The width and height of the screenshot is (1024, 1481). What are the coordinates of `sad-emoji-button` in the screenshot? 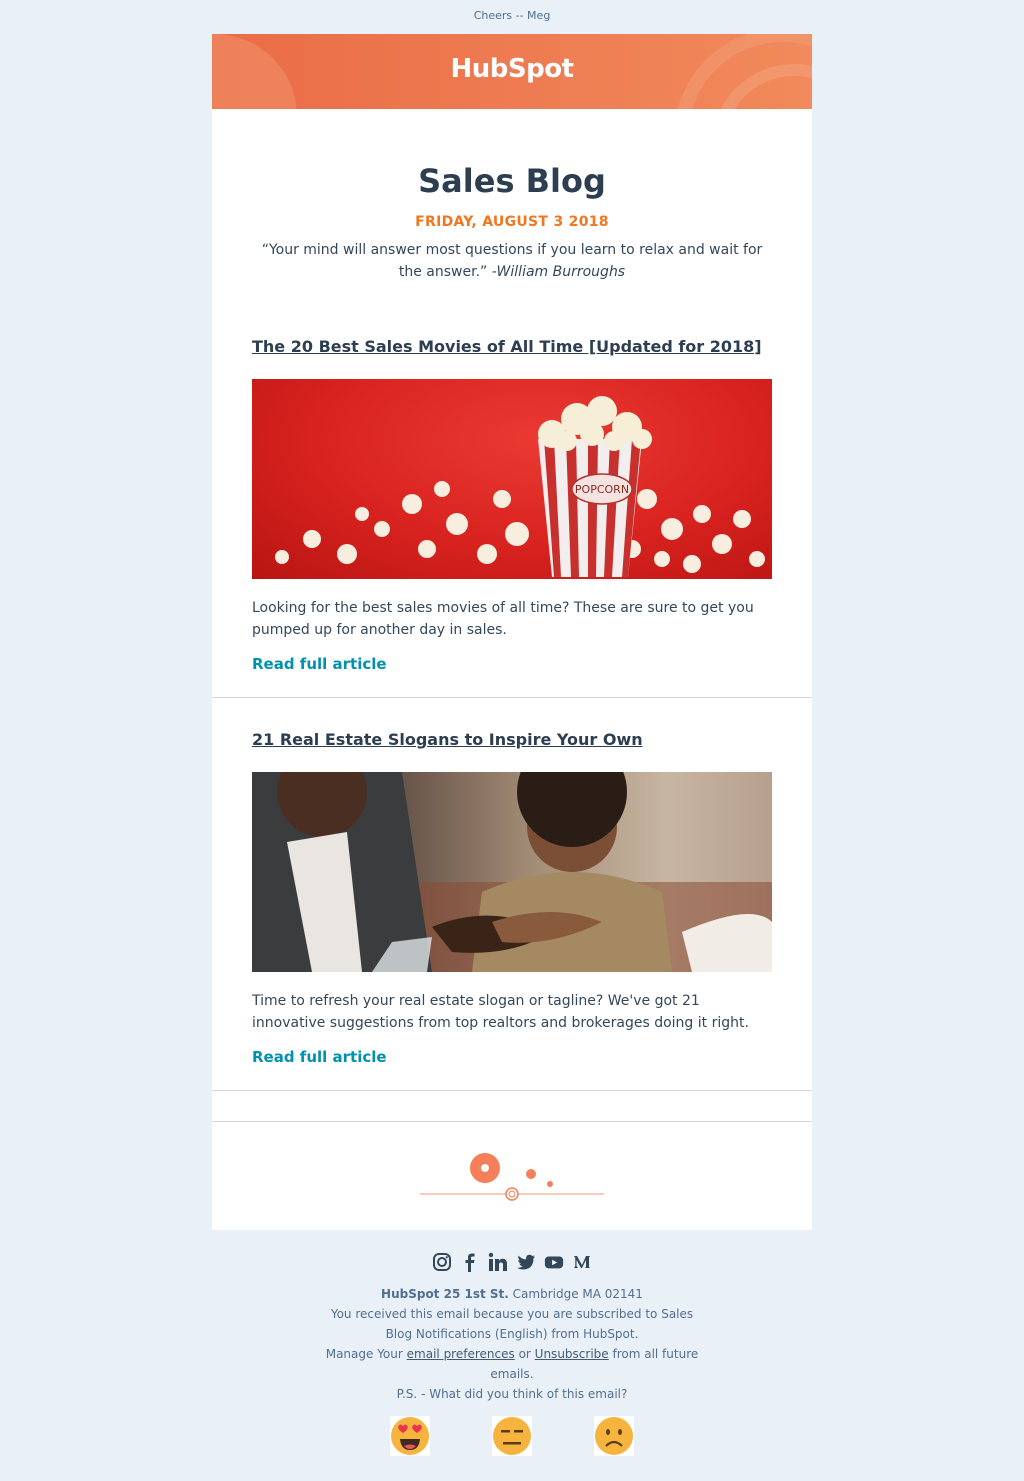 It's located at (614, 1436).